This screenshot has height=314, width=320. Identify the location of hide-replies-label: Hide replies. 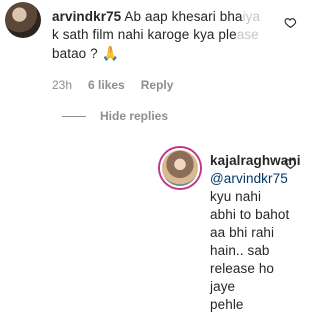
(134, 116).